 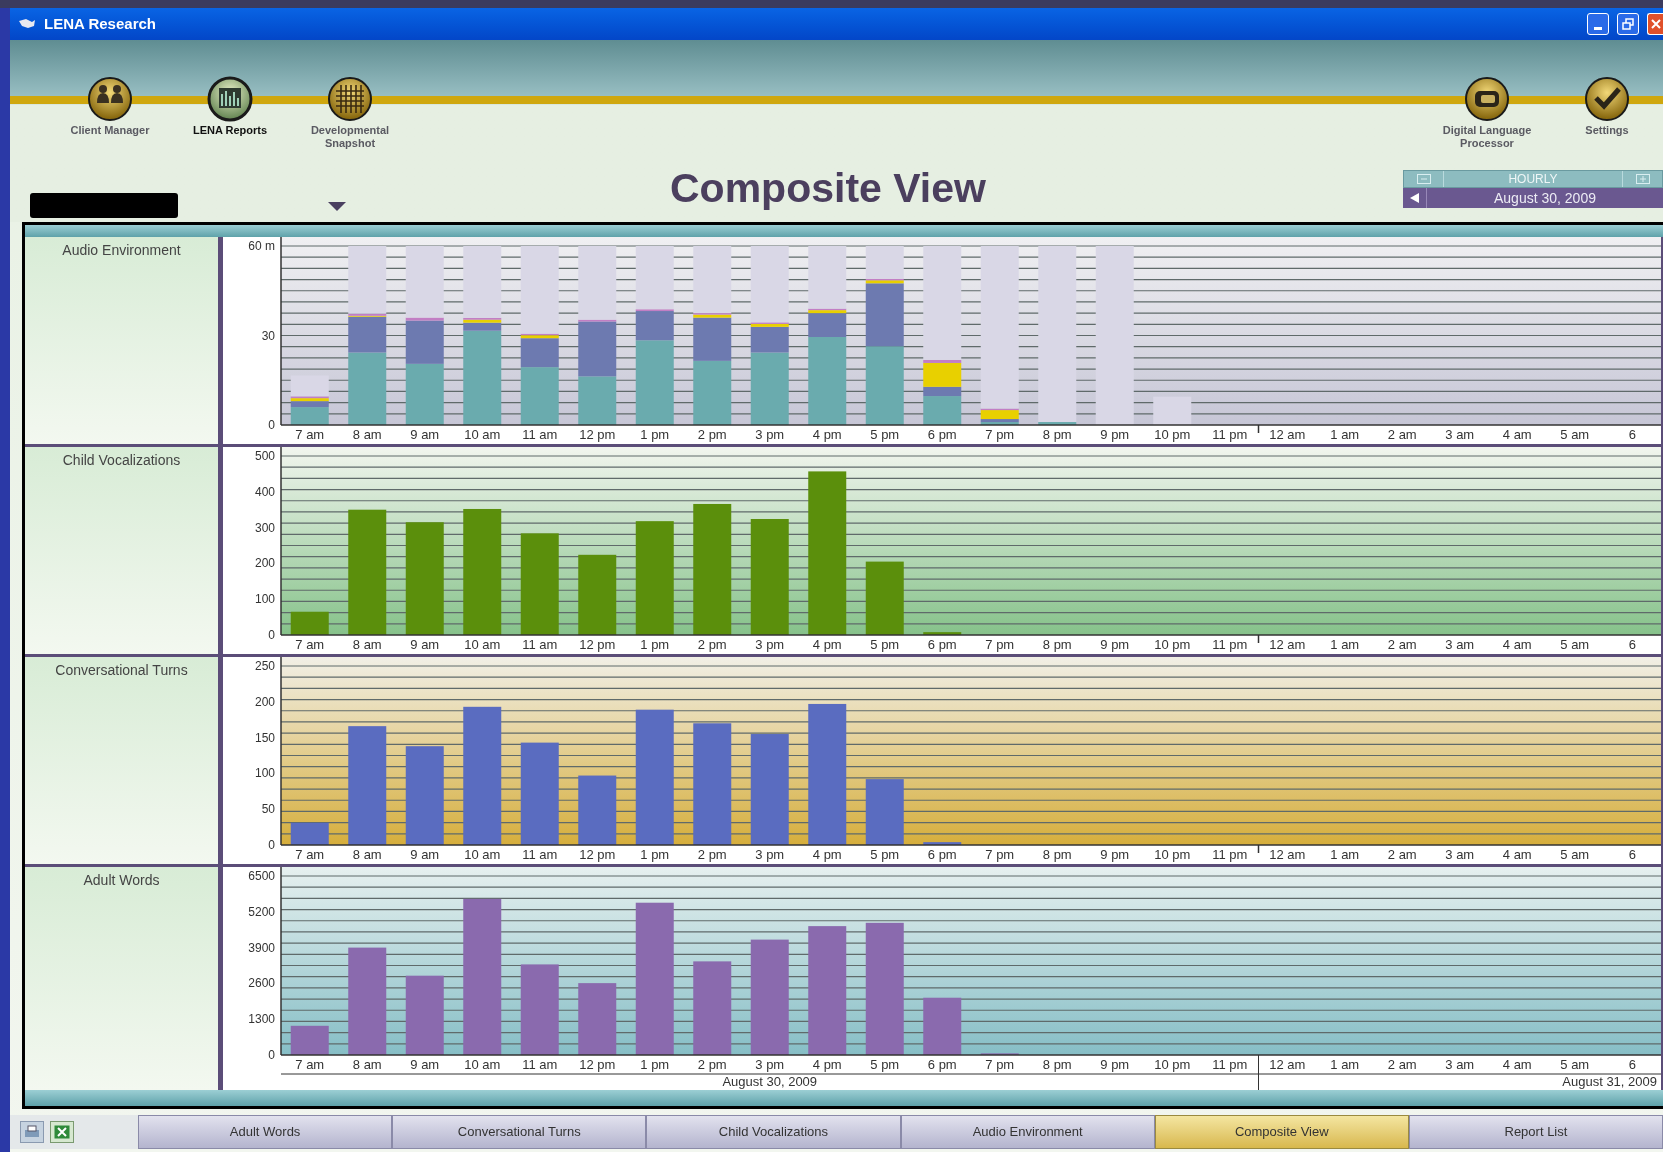 What do you see at coordinates (261, 1019) in the screenshot?
I see `axis-label: 1300` at bounding box center [261, 1019].